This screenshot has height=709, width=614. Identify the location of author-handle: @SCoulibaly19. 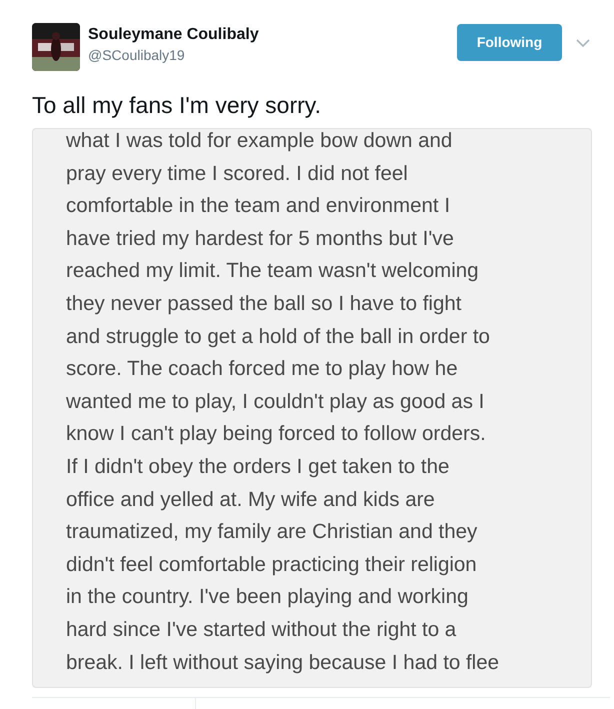
(272, 54).